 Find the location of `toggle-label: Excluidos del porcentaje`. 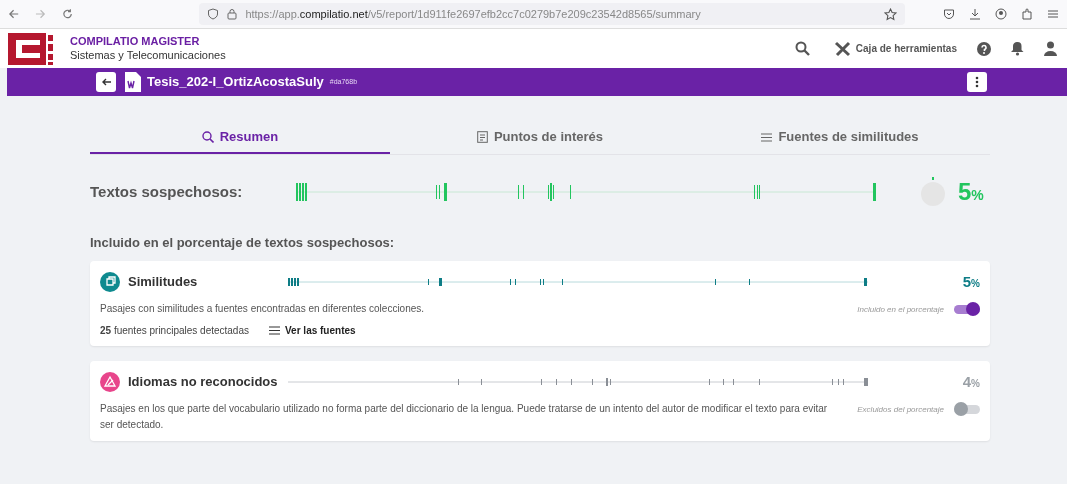

toggle-label: Excluidos del porcentaje is located at coordinates (900, 409).